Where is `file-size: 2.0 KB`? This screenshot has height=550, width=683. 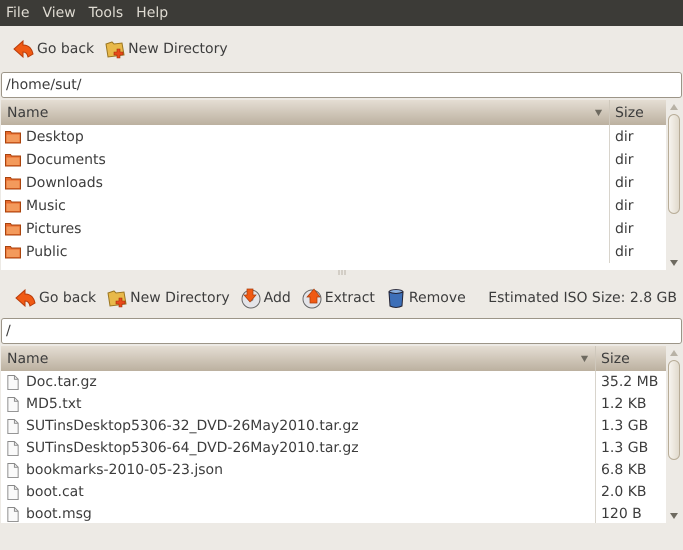
file-size: 2.0 KB is located at coordinates (623, 492).